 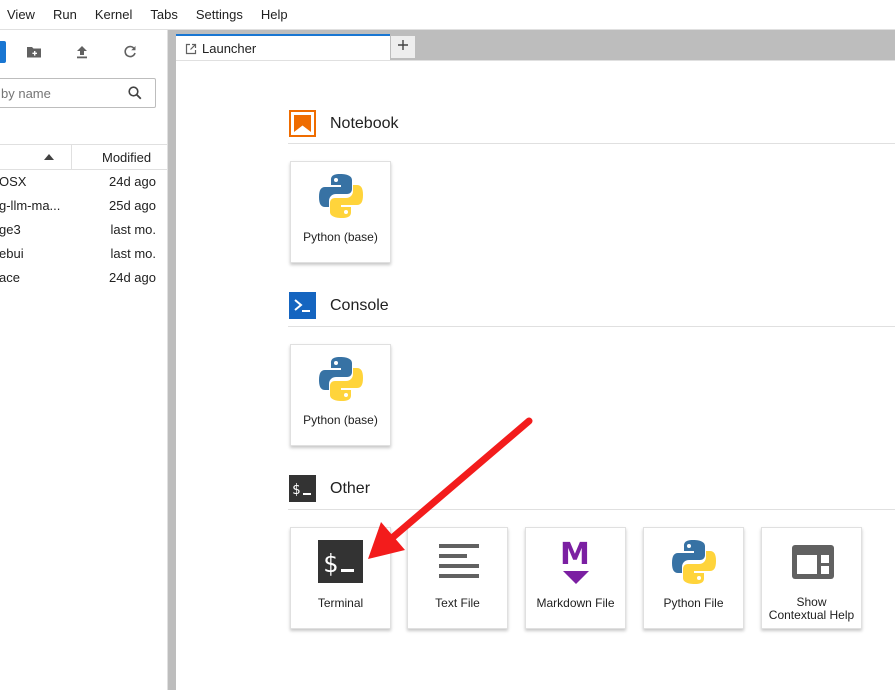 I want to click on menu-bar: View Run Kernel Tabs Settings Help, so click(x=447, y=15).